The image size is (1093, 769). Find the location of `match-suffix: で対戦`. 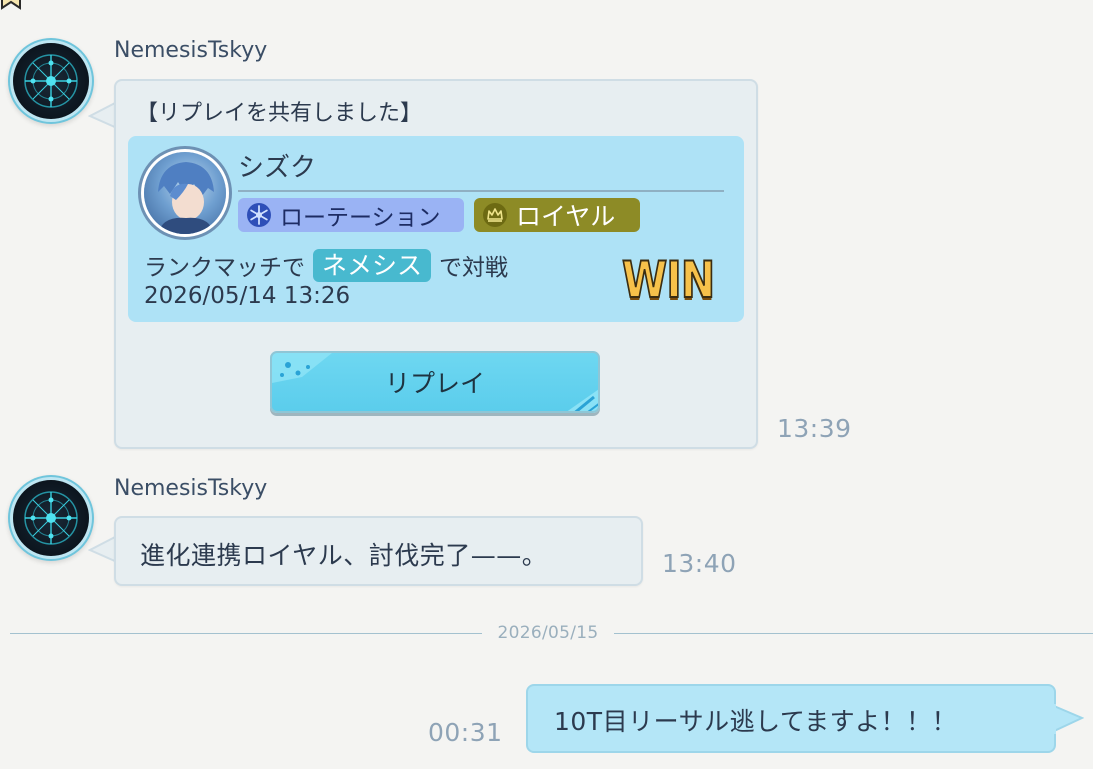

match-suffix: で対戦 is located at coordinates (474, 268).